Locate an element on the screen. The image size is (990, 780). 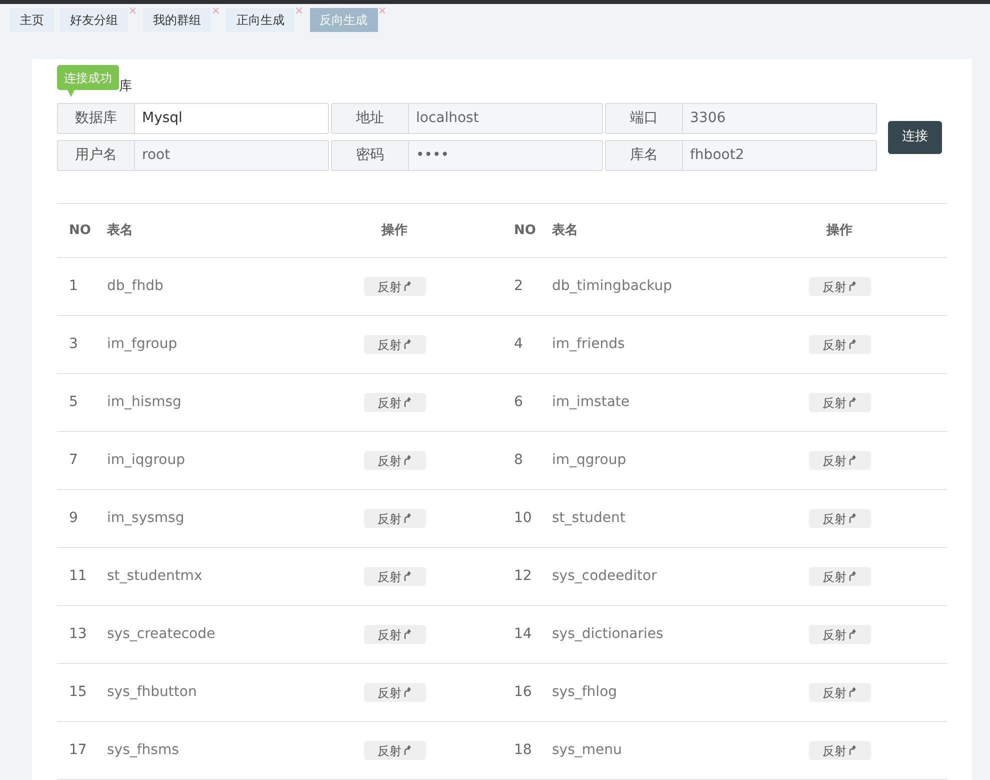
row-number: 3 is located at coordinates (73, 344).